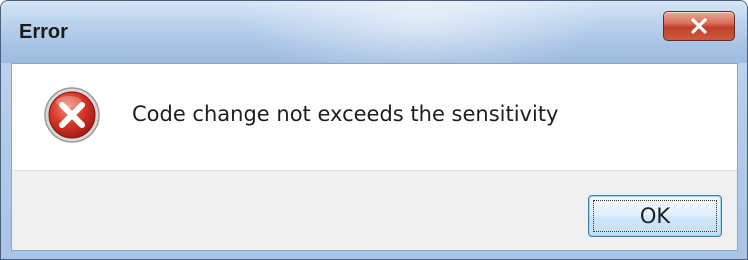 This screenshot has width=748, height=260. I want to click on close-x-icon, so click(699, 26).